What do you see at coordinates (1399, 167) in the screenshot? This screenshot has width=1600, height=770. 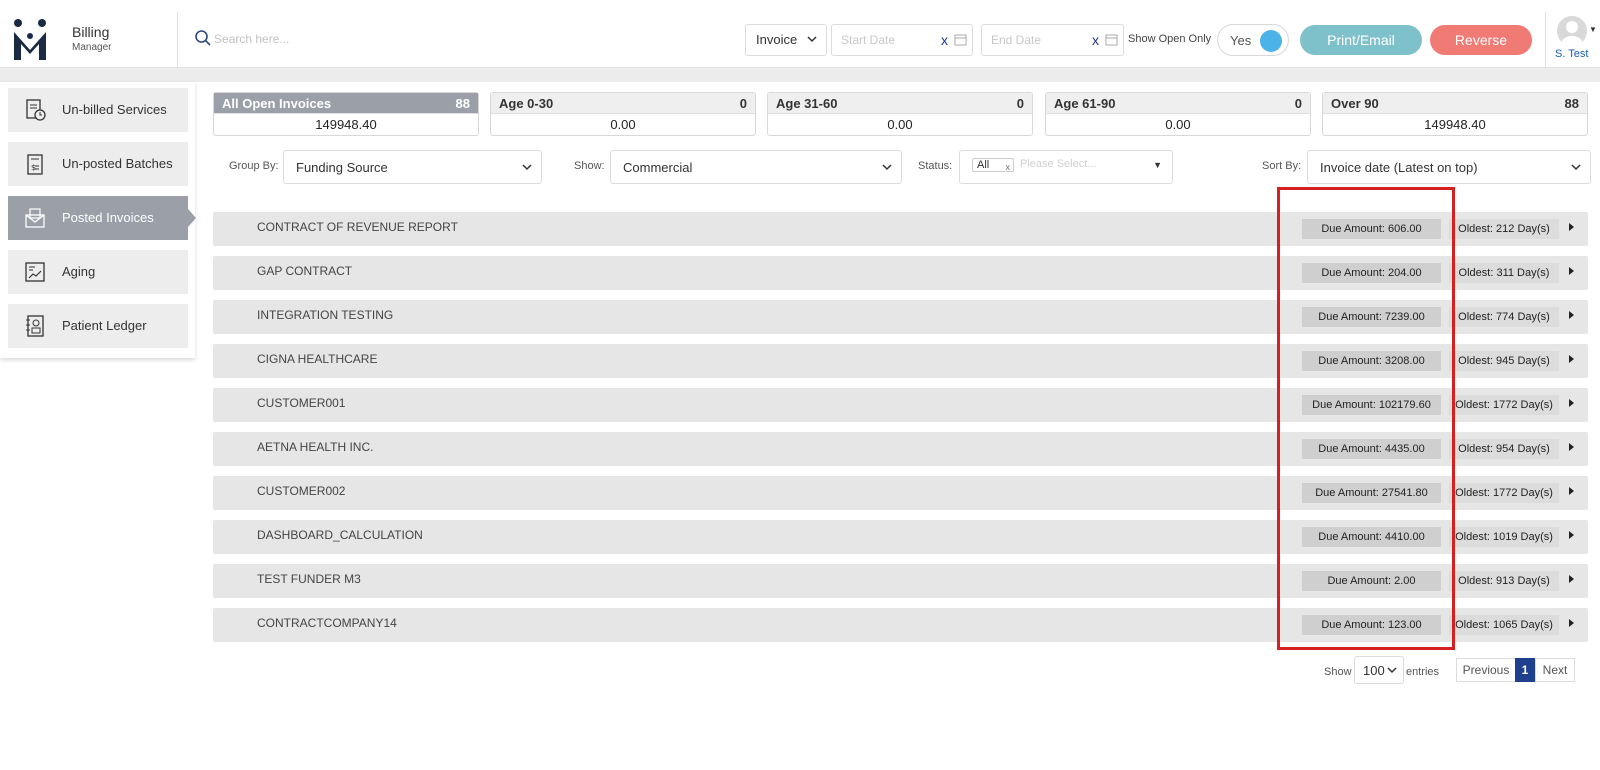 I see `sort-by-value: Invoice date (Latest on top)` at bounding box center [1399, 167].